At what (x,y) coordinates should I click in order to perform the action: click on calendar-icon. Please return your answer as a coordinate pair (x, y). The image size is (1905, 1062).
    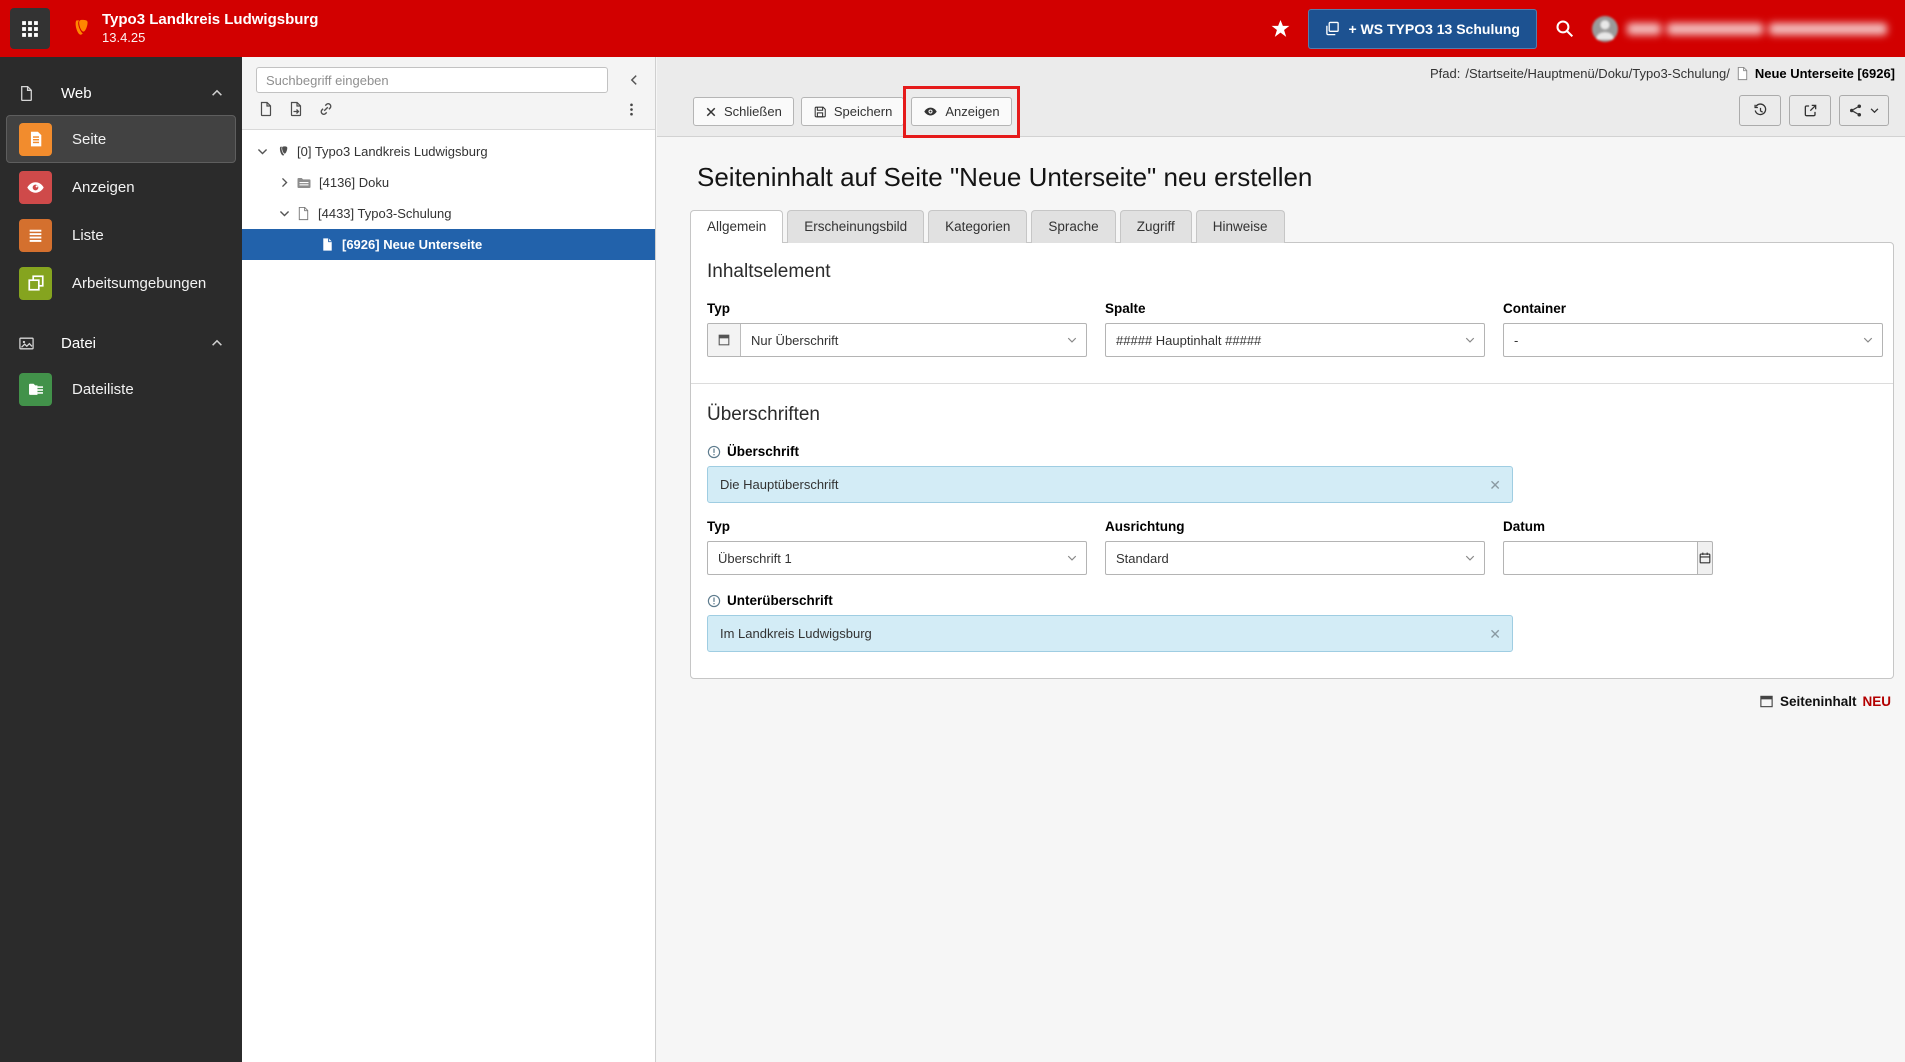
    Looking at the image, I should click on (1705, 558).